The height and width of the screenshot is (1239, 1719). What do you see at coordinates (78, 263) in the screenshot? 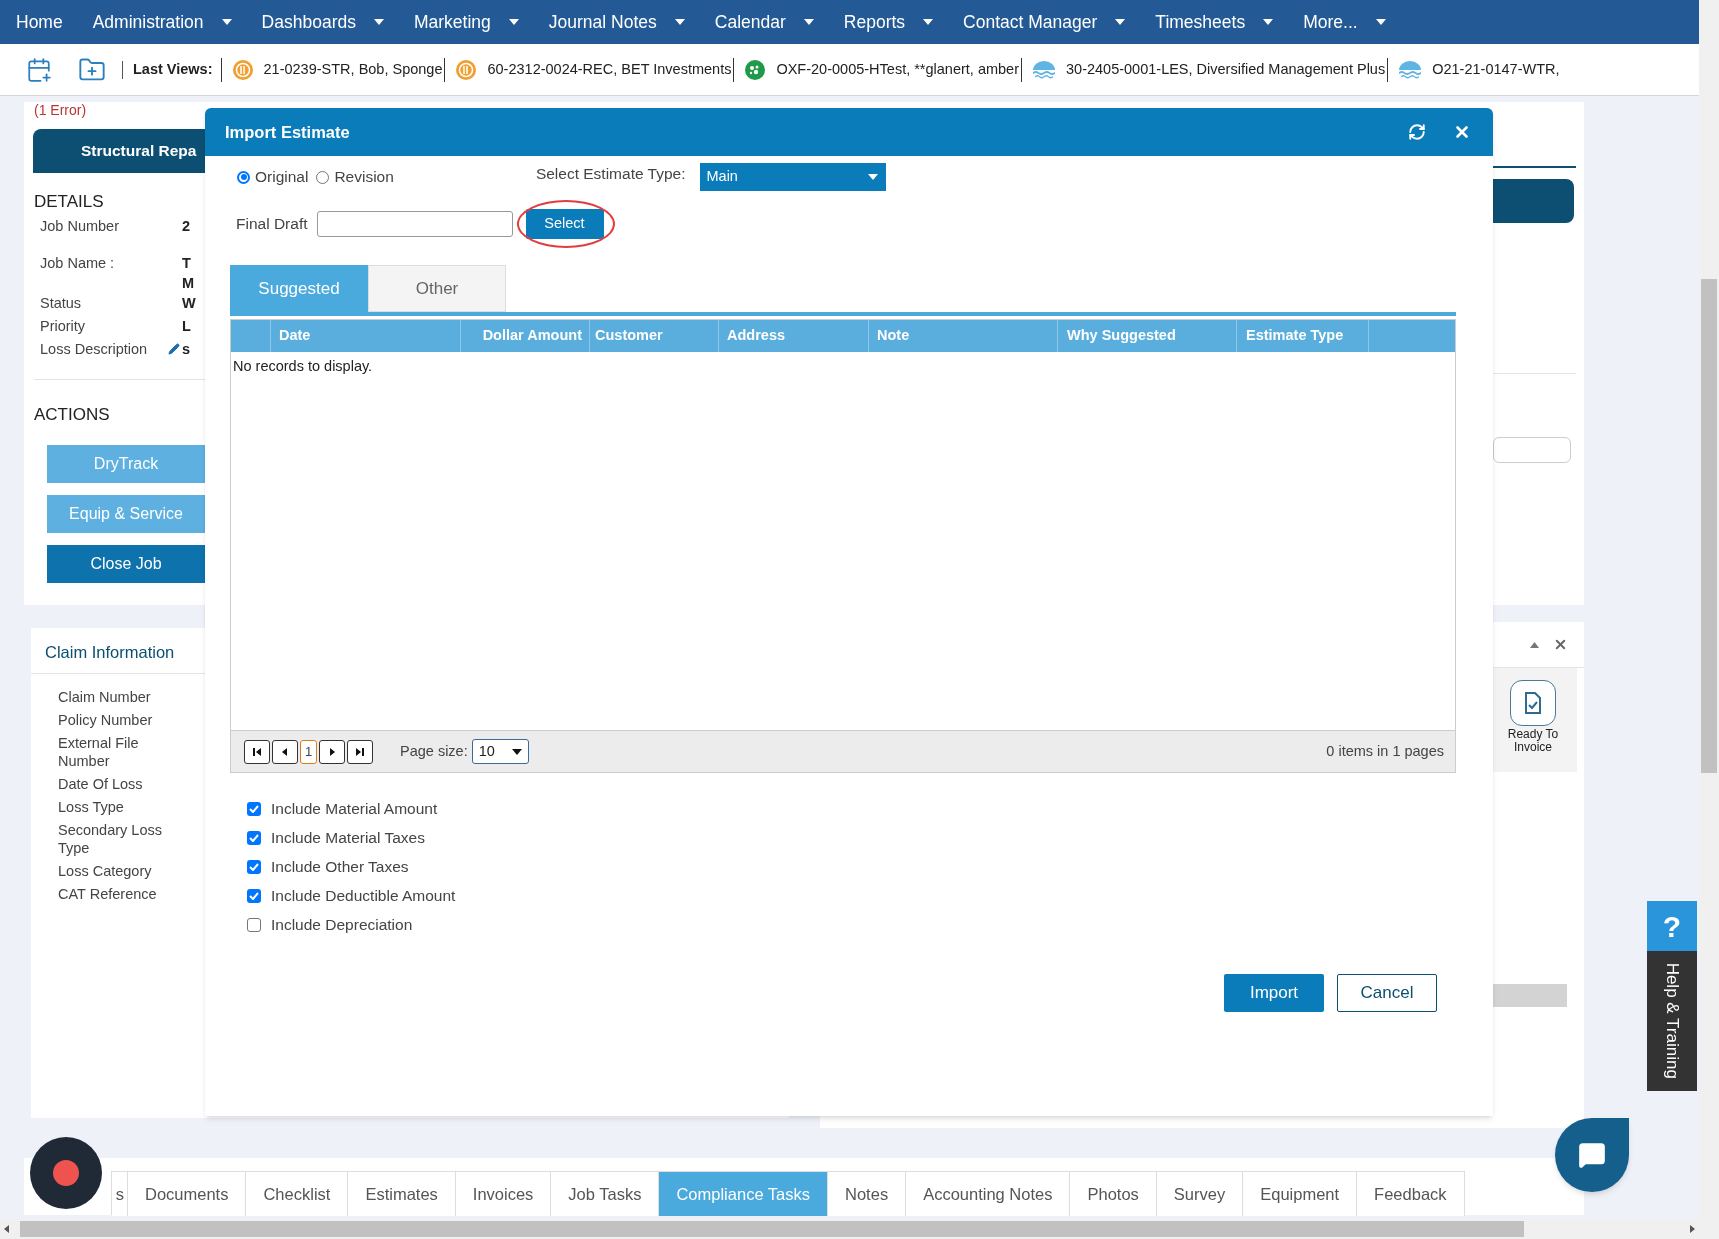
I see `field-label: Job Name :` at bounding box center [78, 263].